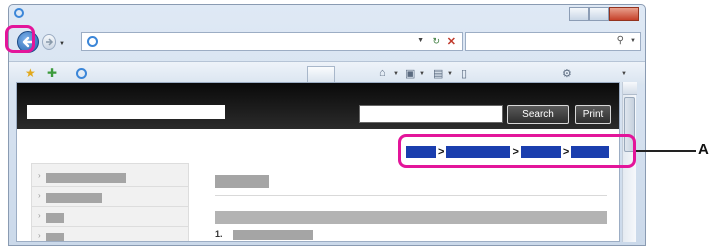 This screenshot has width=715, height=248. What do you see at coordinates (92, 41) in the screenshot?
I see `page-icon` at bounding box center [92, 41].